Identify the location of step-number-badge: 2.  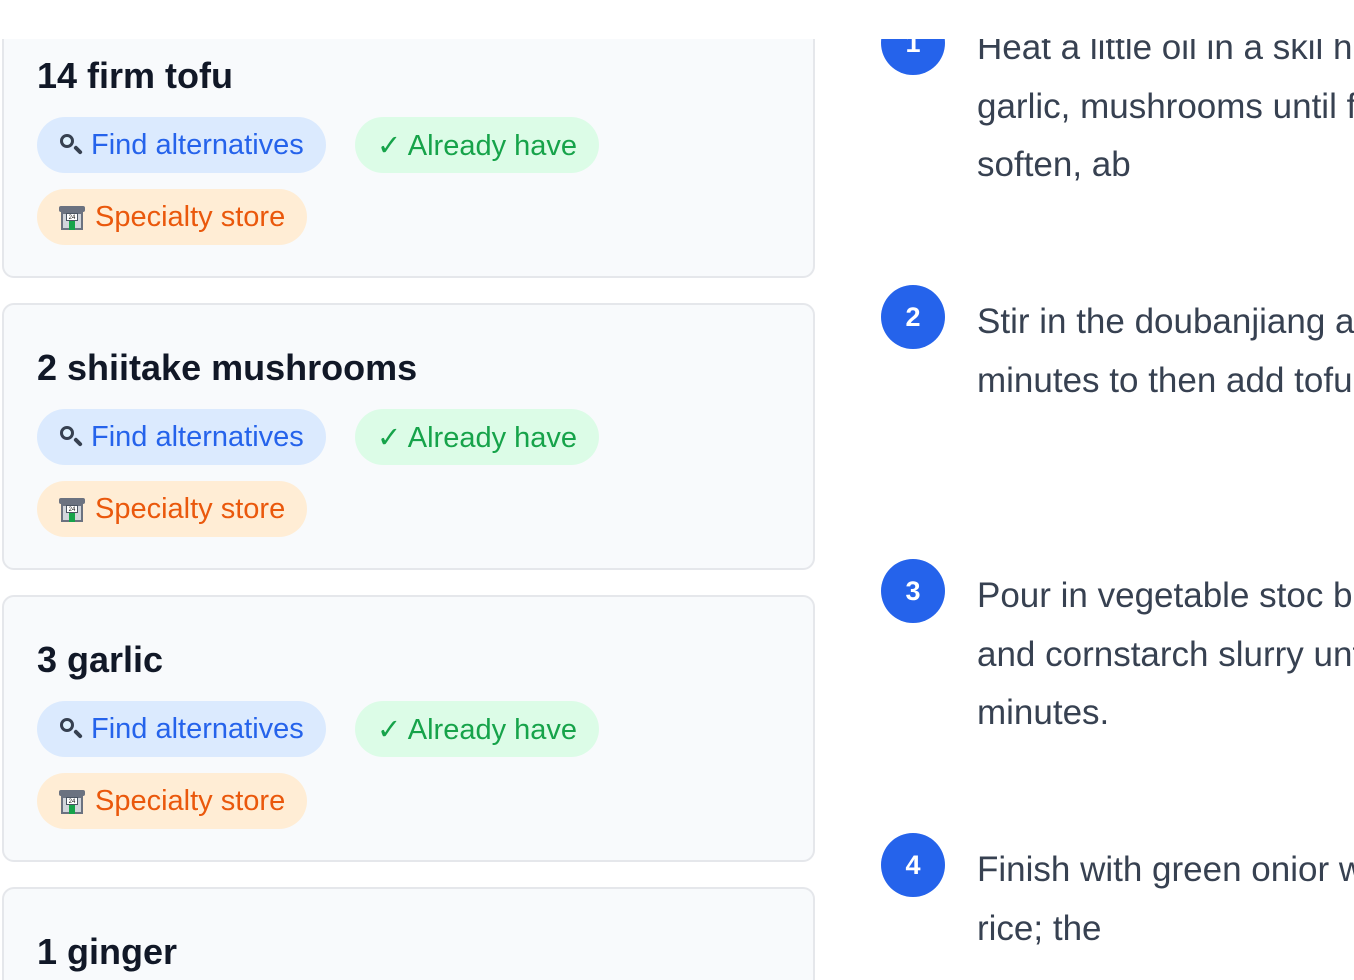
(913, 317).